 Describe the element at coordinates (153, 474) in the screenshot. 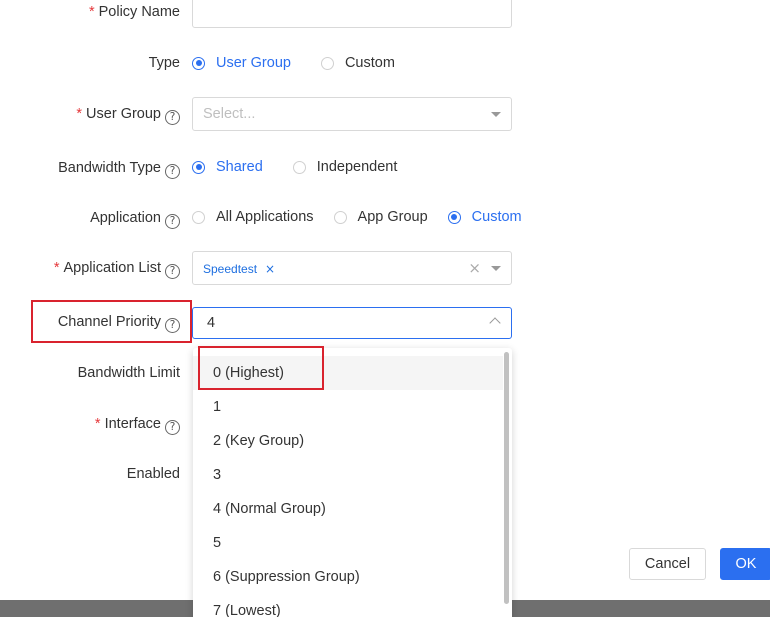

I see `enabled-label: Enabled` at that location.